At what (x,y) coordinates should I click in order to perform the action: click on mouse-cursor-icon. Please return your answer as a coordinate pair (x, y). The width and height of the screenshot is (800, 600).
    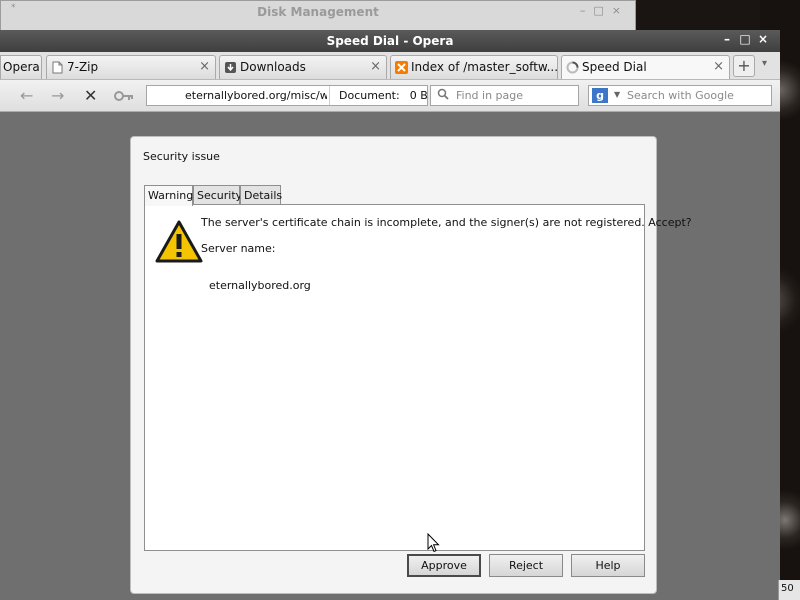
    Looking at the image, I should click on (433, 543).